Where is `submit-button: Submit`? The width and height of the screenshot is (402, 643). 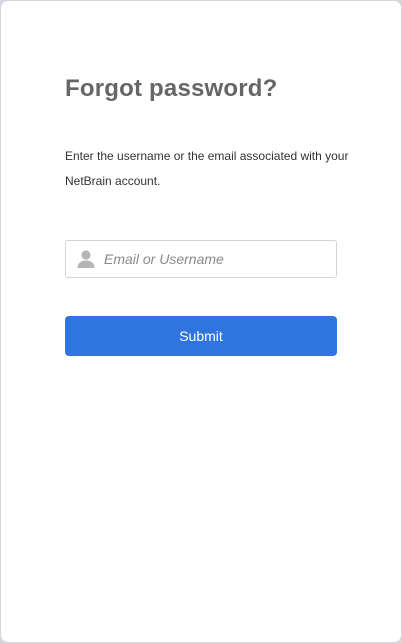
submit-button: Submit is located at coordinates (201, 336).